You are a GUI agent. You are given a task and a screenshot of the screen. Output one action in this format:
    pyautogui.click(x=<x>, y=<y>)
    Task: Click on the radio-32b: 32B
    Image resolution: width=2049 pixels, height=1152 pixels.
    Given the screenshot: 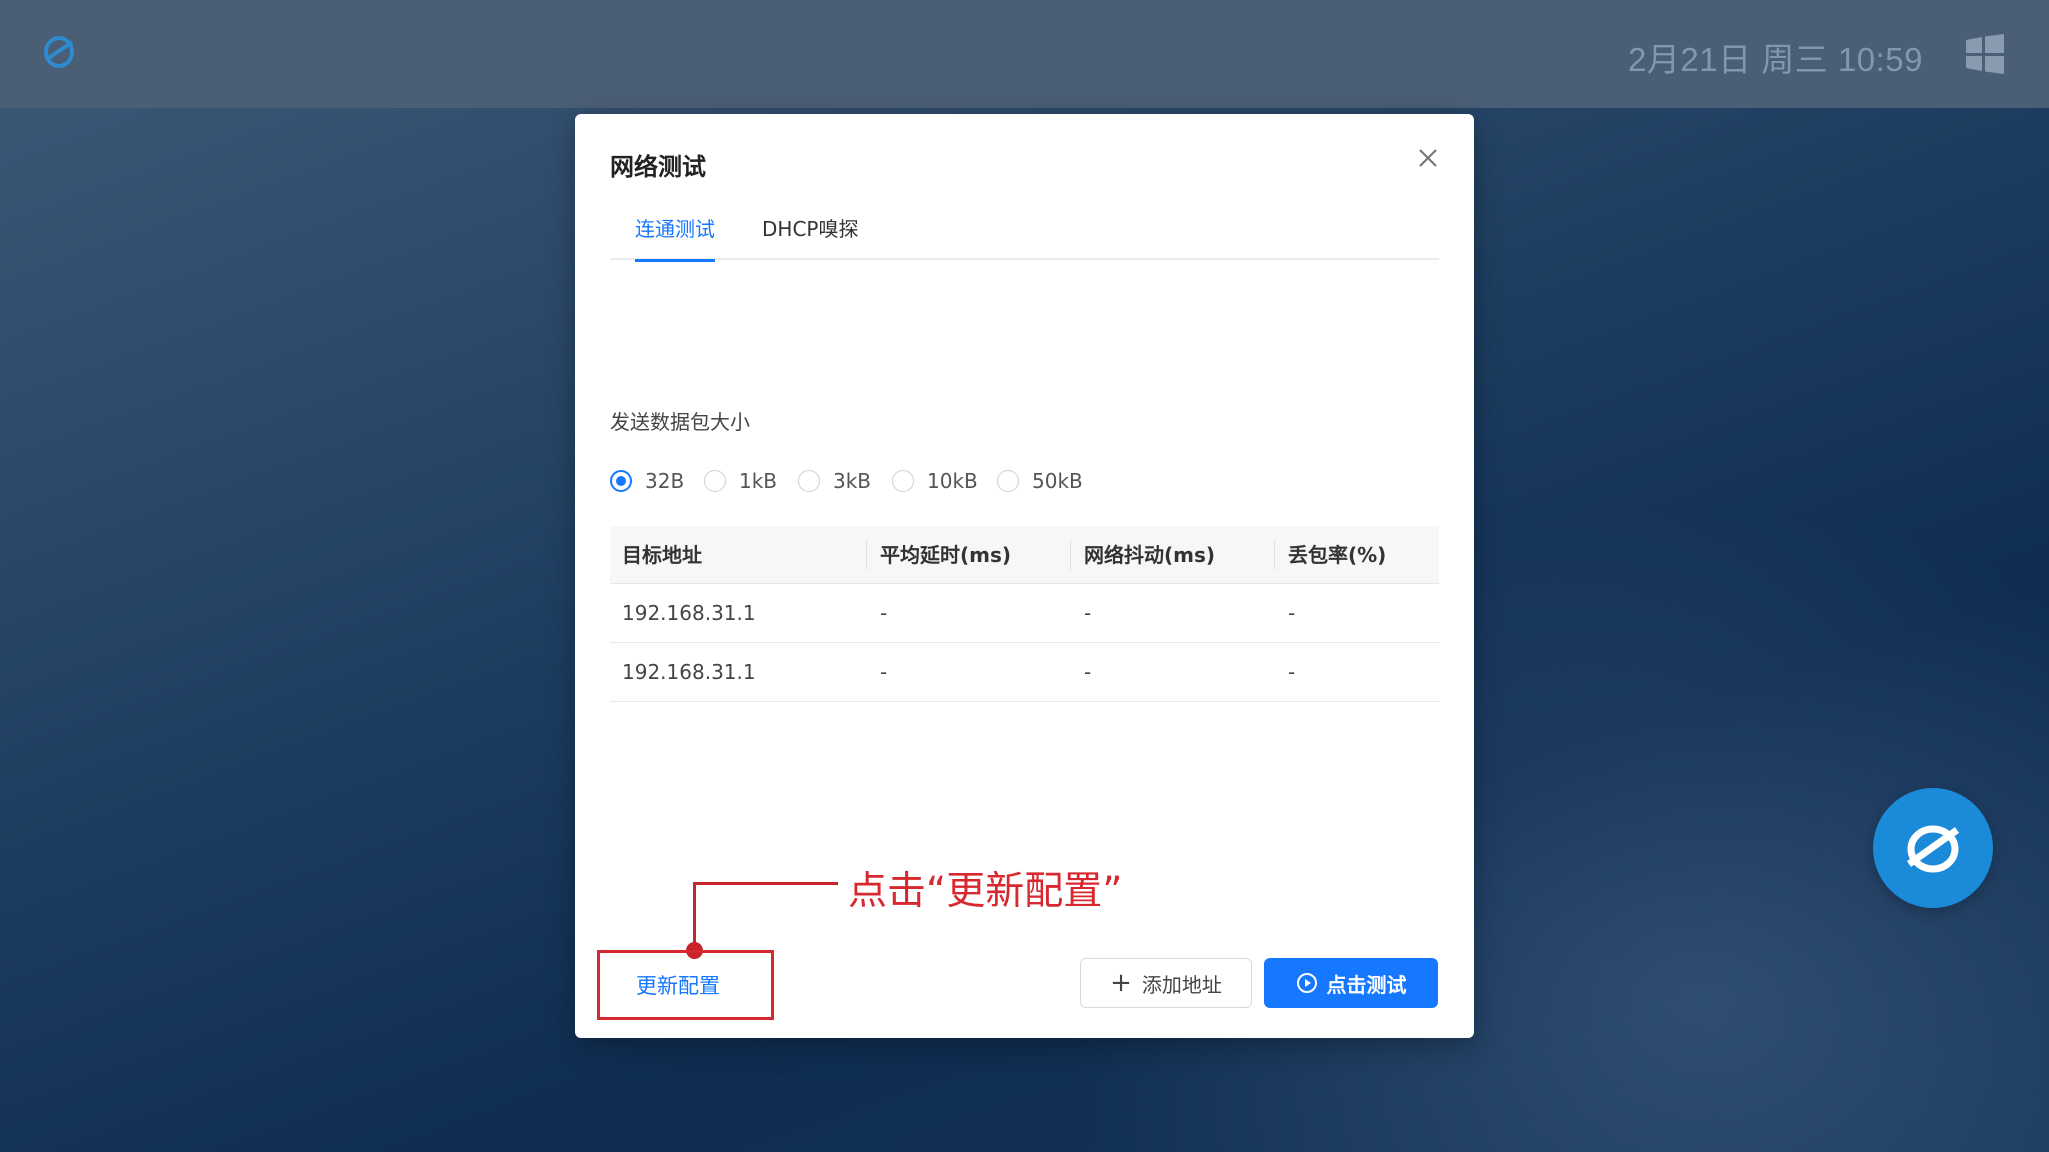 What is the action you would take?
    pyautogui.click(x=647, y=481)
    